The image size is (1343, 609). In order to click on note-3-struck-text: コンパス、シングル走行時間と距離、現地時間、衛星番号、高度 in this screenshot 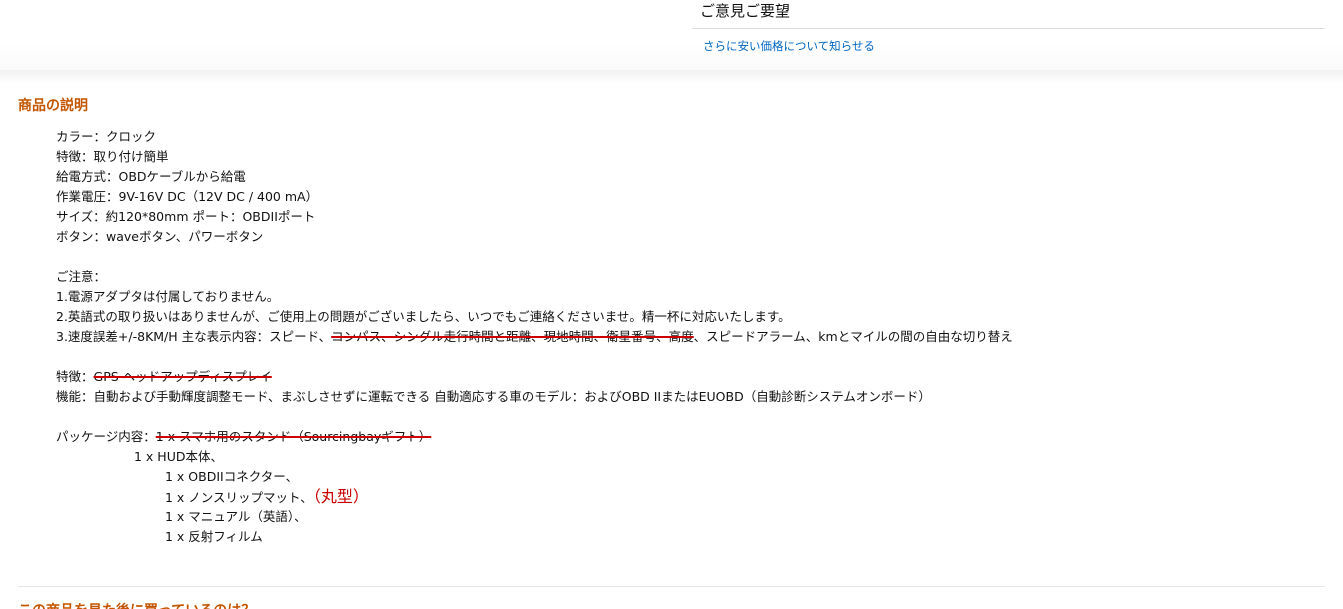, I will do `click(512, 336)`.